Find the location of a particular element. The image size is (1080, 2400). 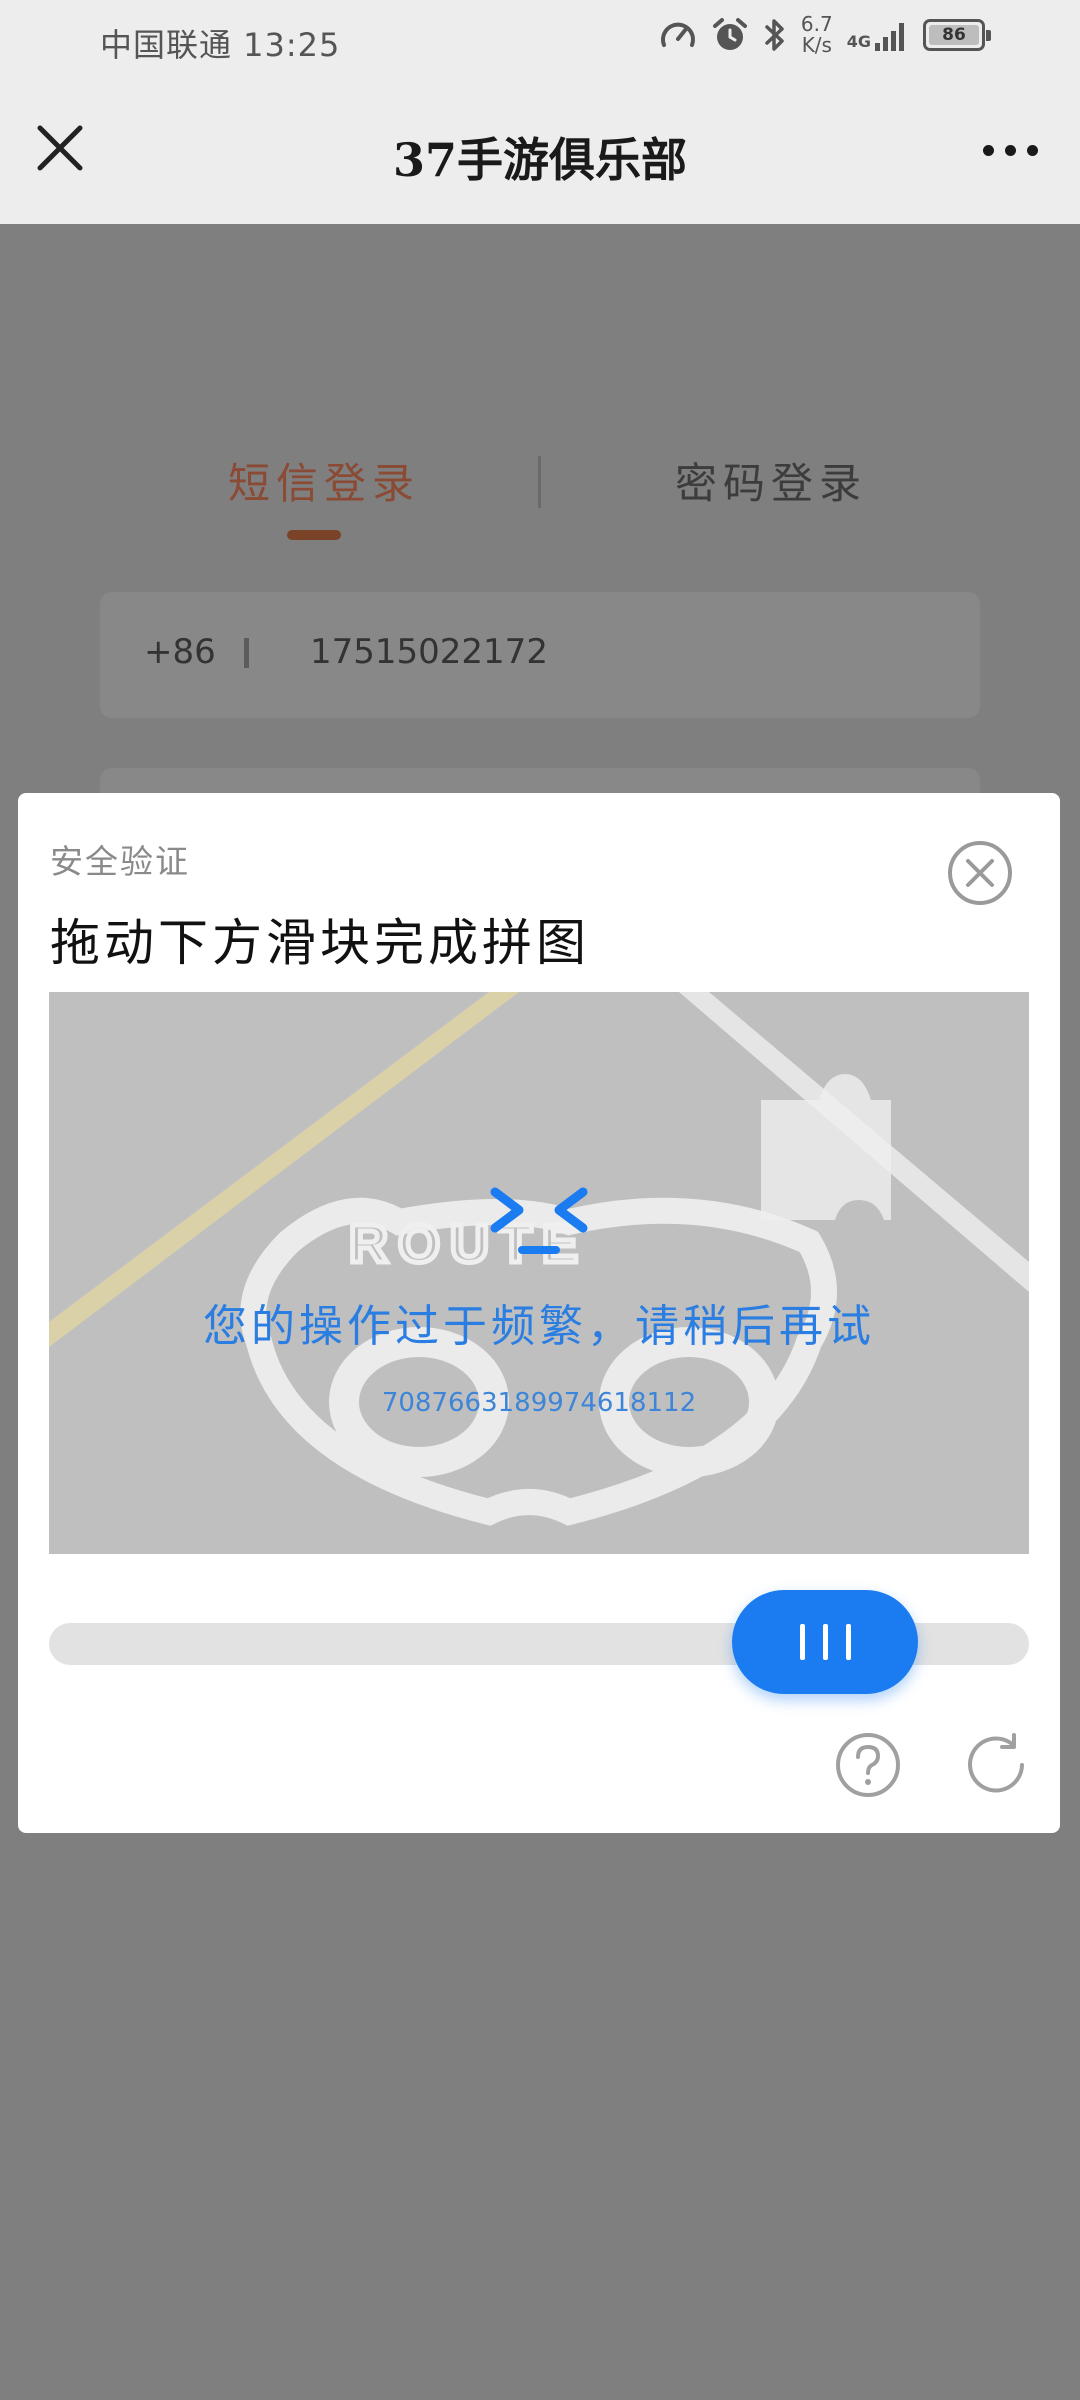

status-icons: 6.7 K/s 4G 86 is located at coordinates (825, 35).